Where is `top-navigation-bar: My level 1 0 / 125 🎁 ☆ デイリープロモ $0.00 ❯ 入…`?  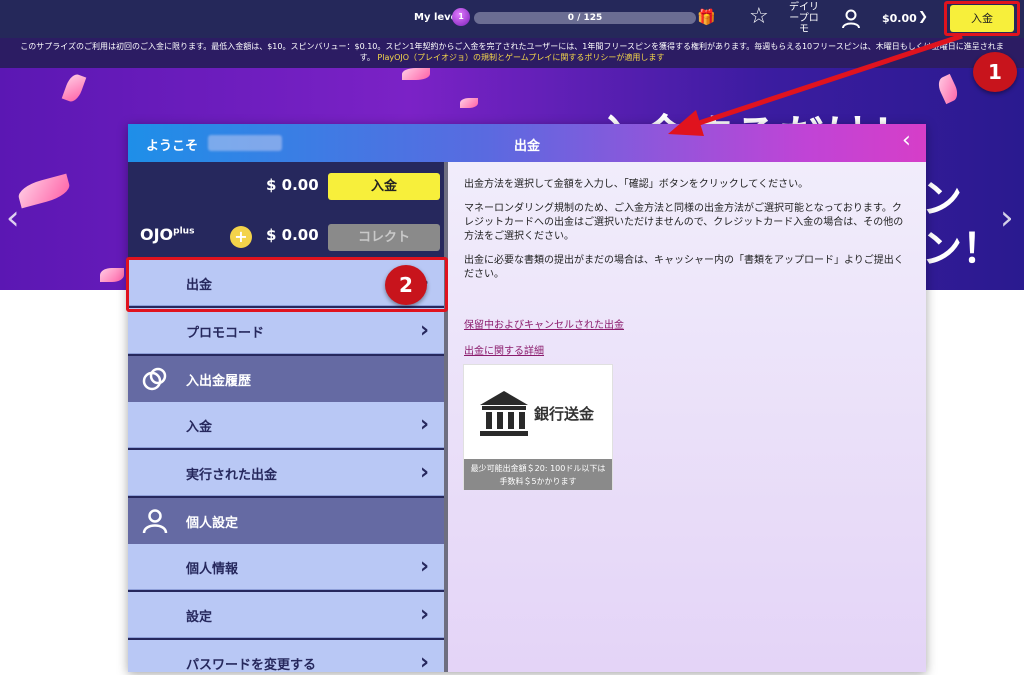 top-navigation-bar: My level 1 0 / 125 🎁 ☆ デイリープロモ $0.00 ❯ 入… is located at coordinates (512, 19).